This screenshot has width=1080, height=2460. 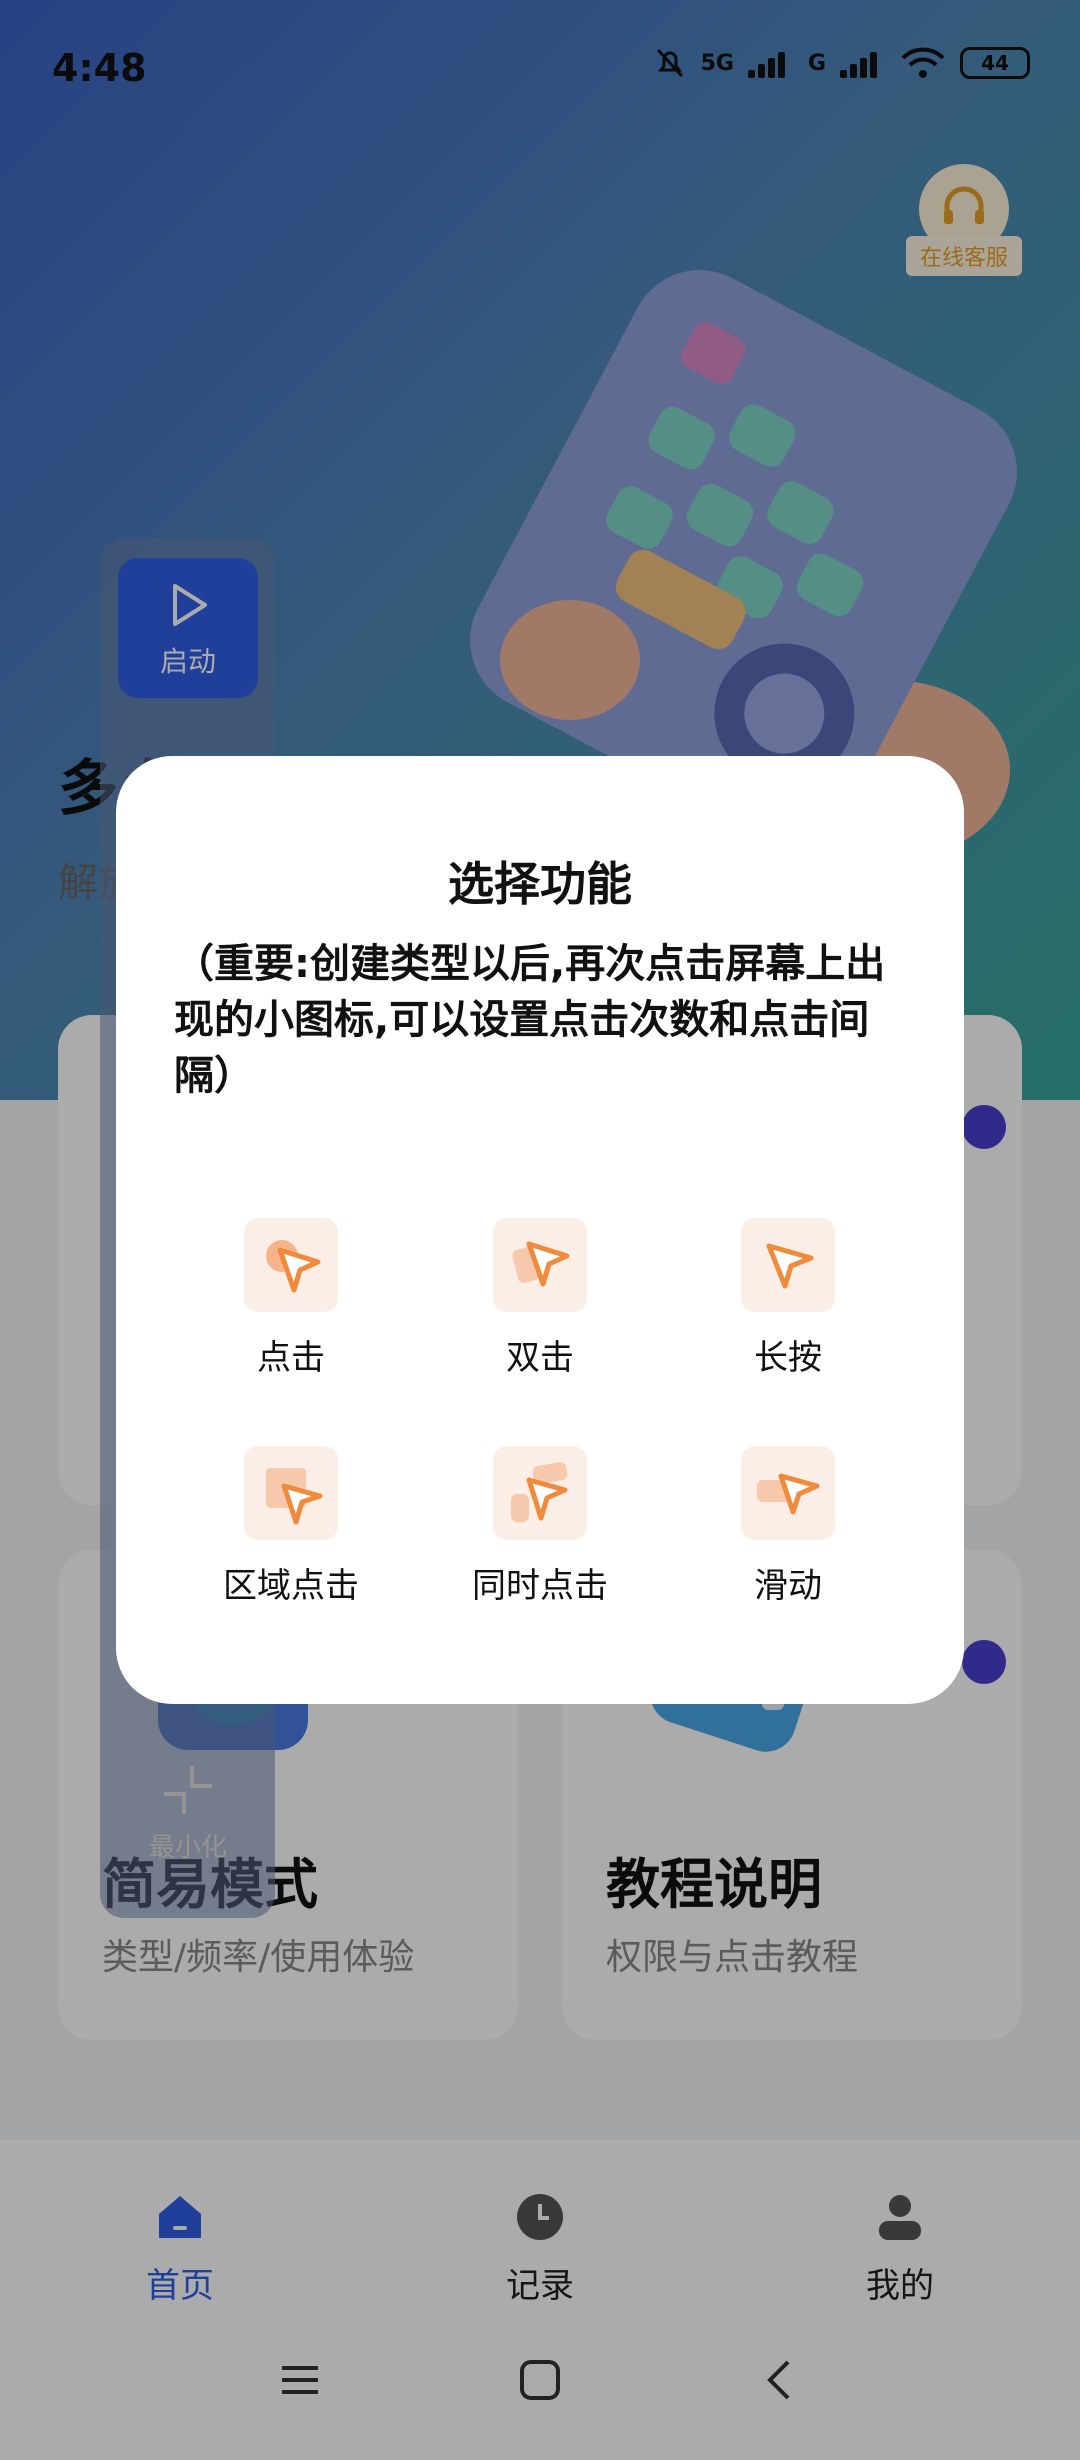 I want to click on option-tap: 点击, so click(x=291, y=1298).